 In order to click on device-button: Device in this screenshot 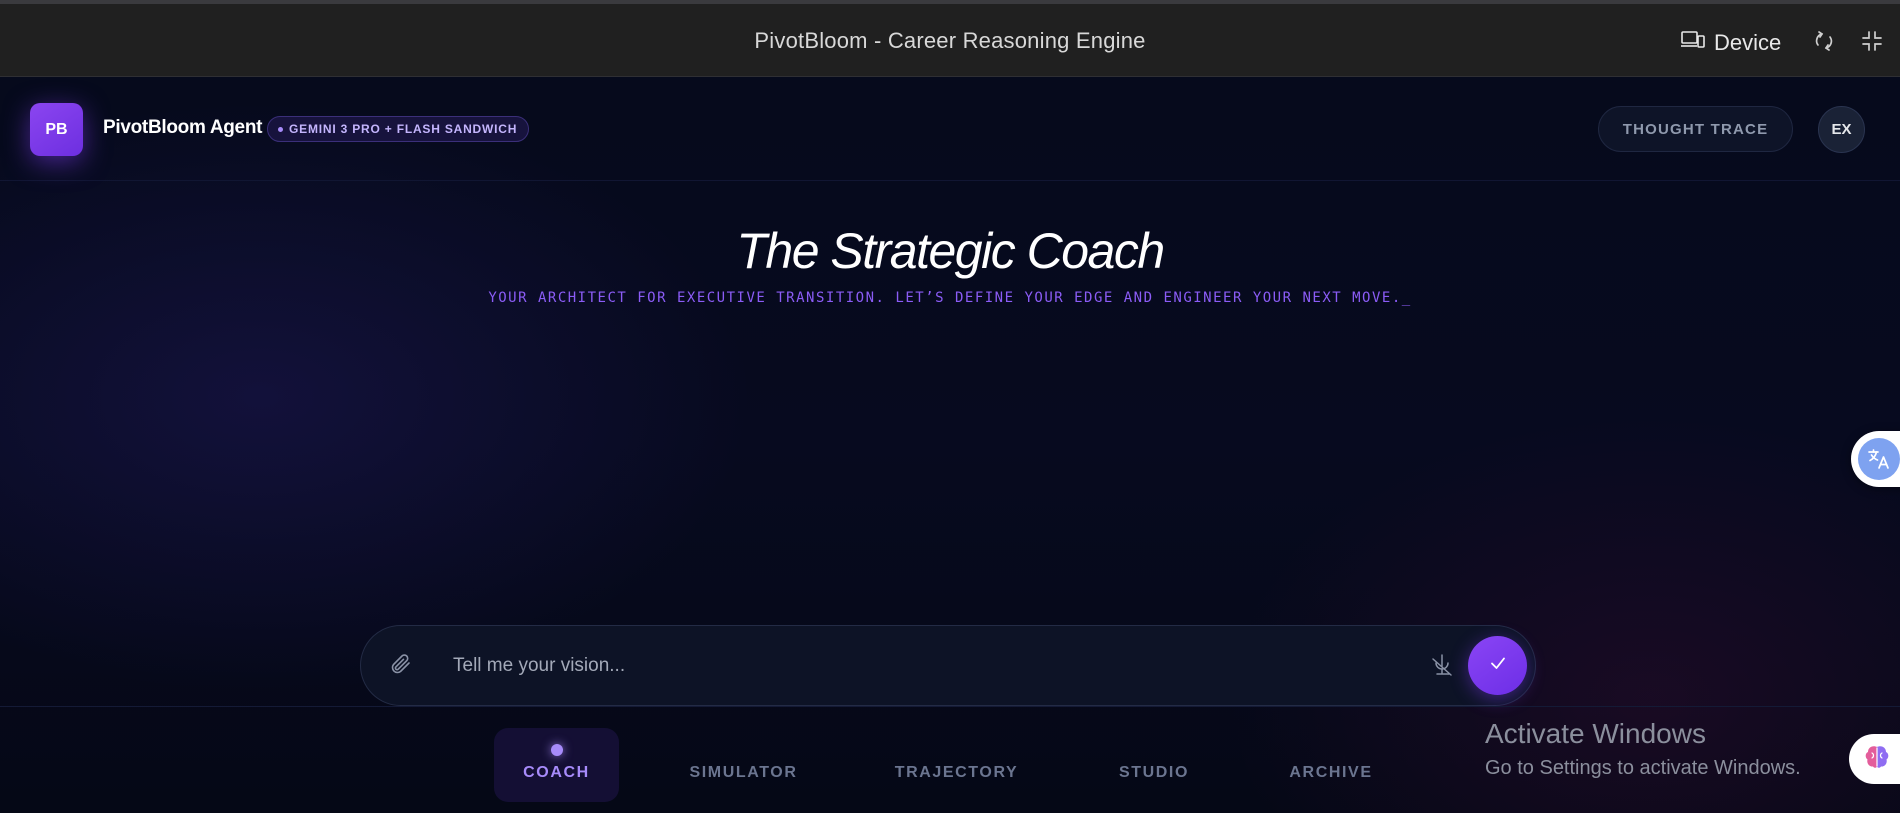, I will do `click(1730, 43)`.